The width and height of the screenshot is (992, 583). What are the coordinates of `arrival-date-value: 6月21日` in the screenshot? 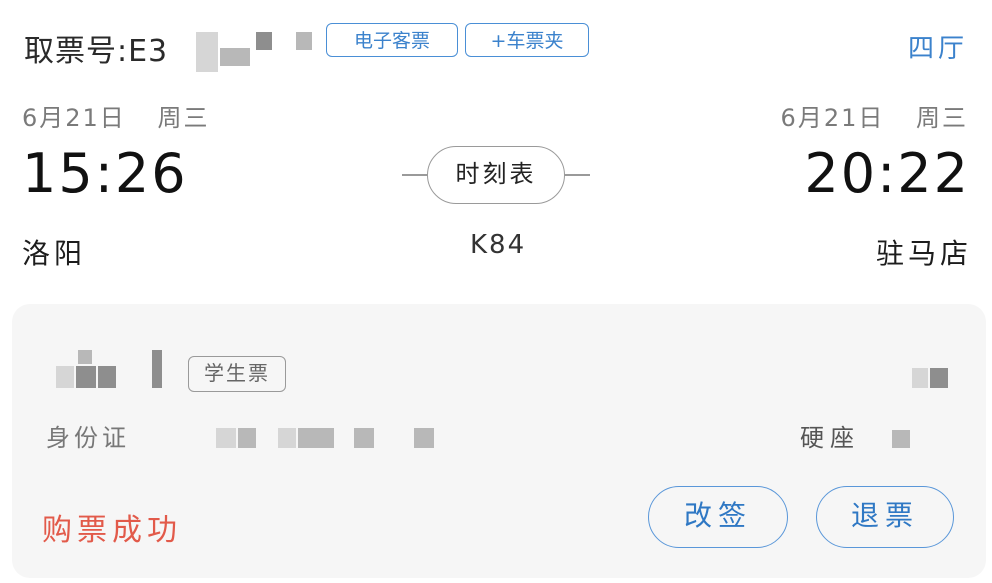 It's located at (832, 118).